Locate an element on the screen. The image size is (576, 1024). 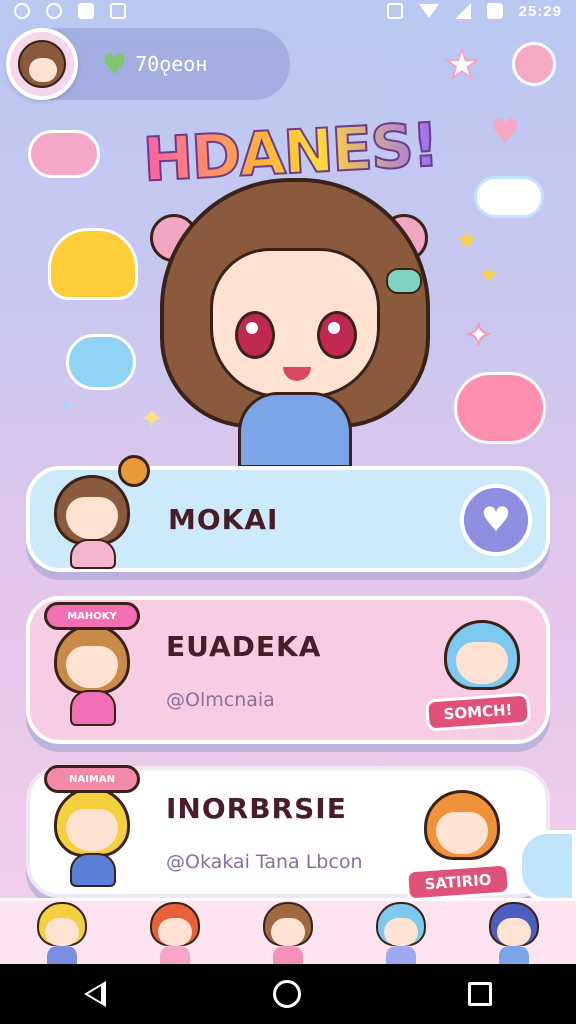
card-name: MOKAI is located at coordinates (223, 519).